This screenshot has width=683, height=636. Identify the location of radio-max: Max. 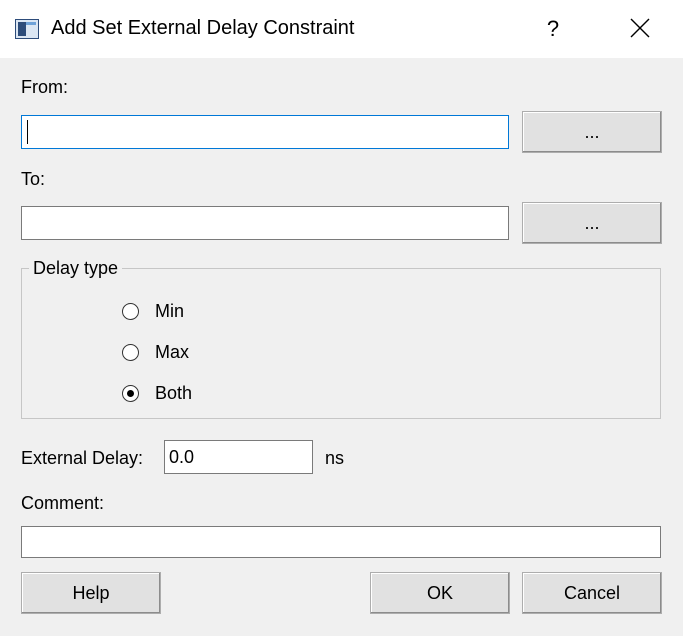
(155, 352).